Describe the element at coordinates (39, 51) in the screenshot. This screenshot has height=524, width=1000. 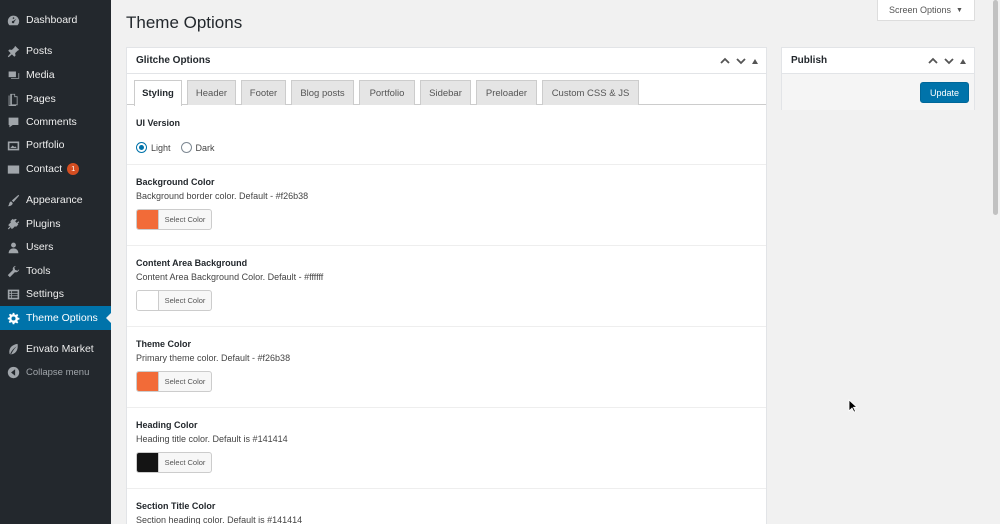
I see `sidebar-item-label: Posts` at that location.